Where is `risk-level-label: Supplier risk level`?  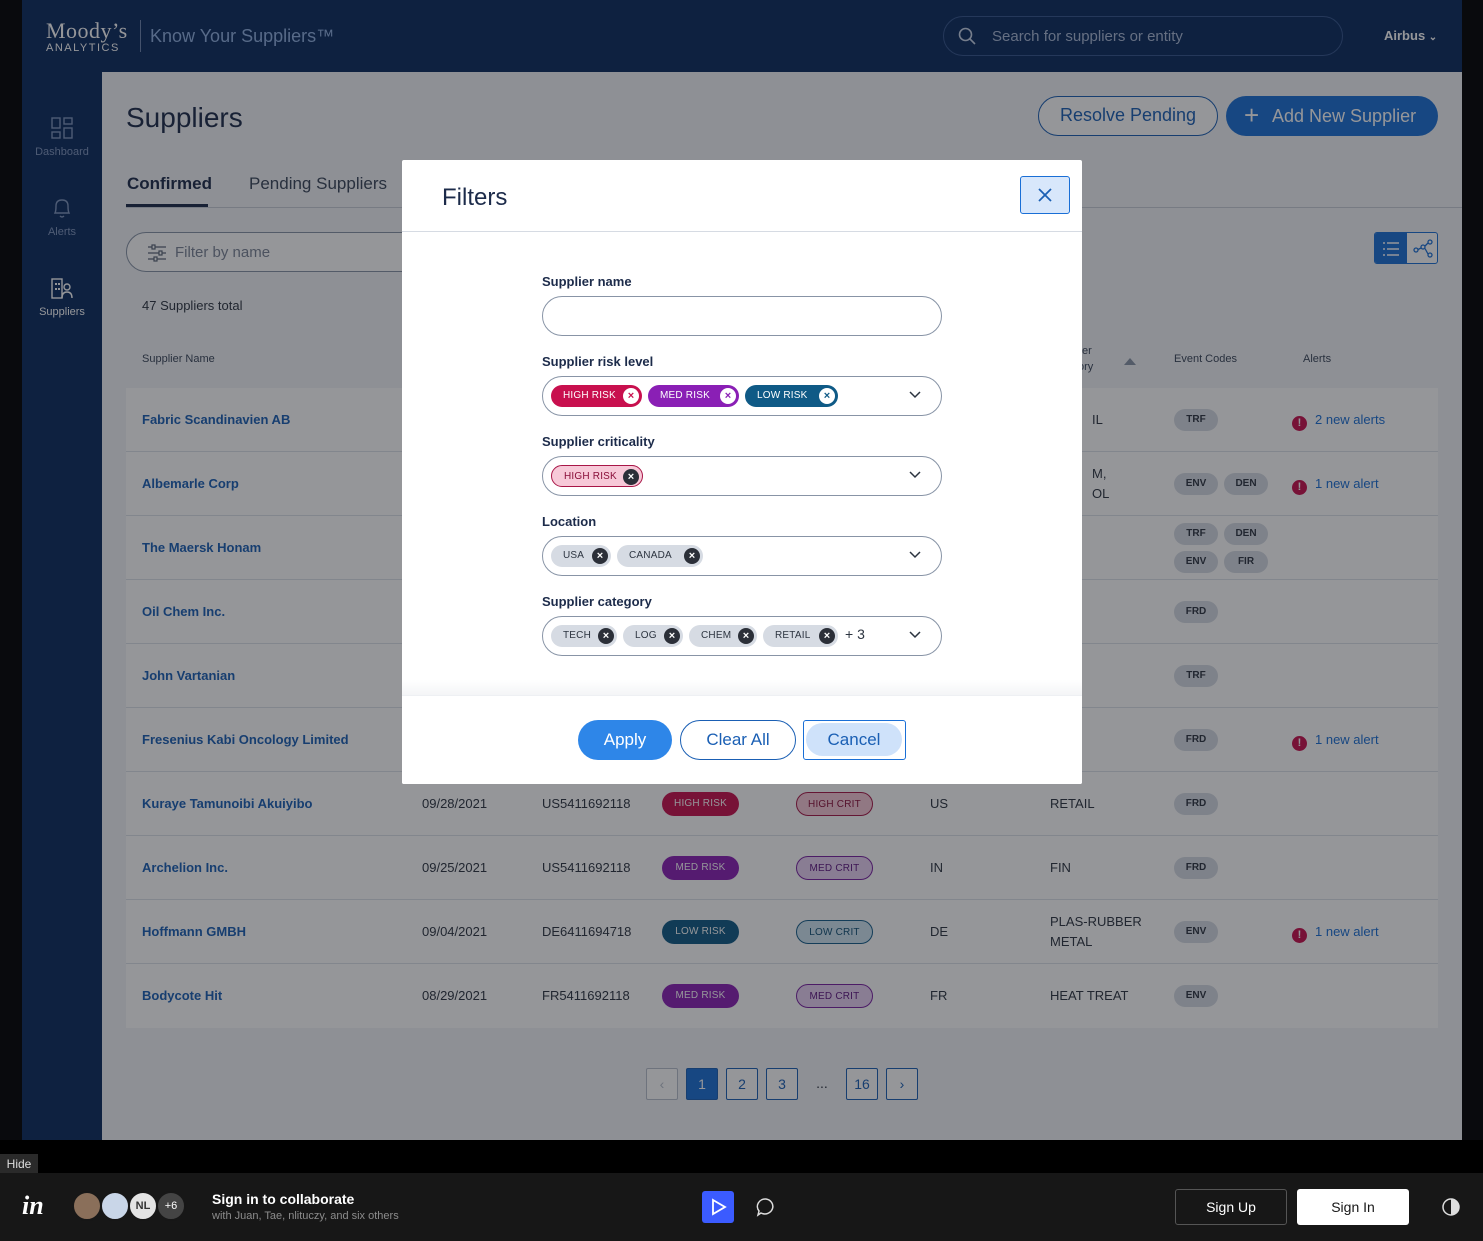
risk-level-label: Supplier risk level is located at coordinates (598, 361).